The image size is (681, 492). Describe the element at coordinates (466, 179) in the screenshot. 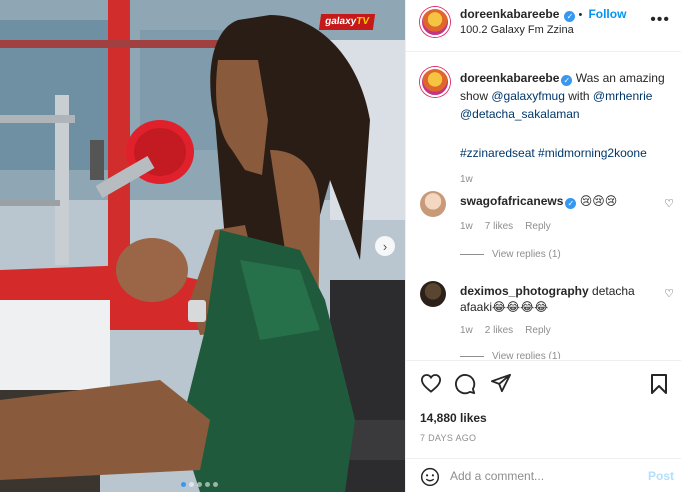

I see `caption-time: 1w` at that location.